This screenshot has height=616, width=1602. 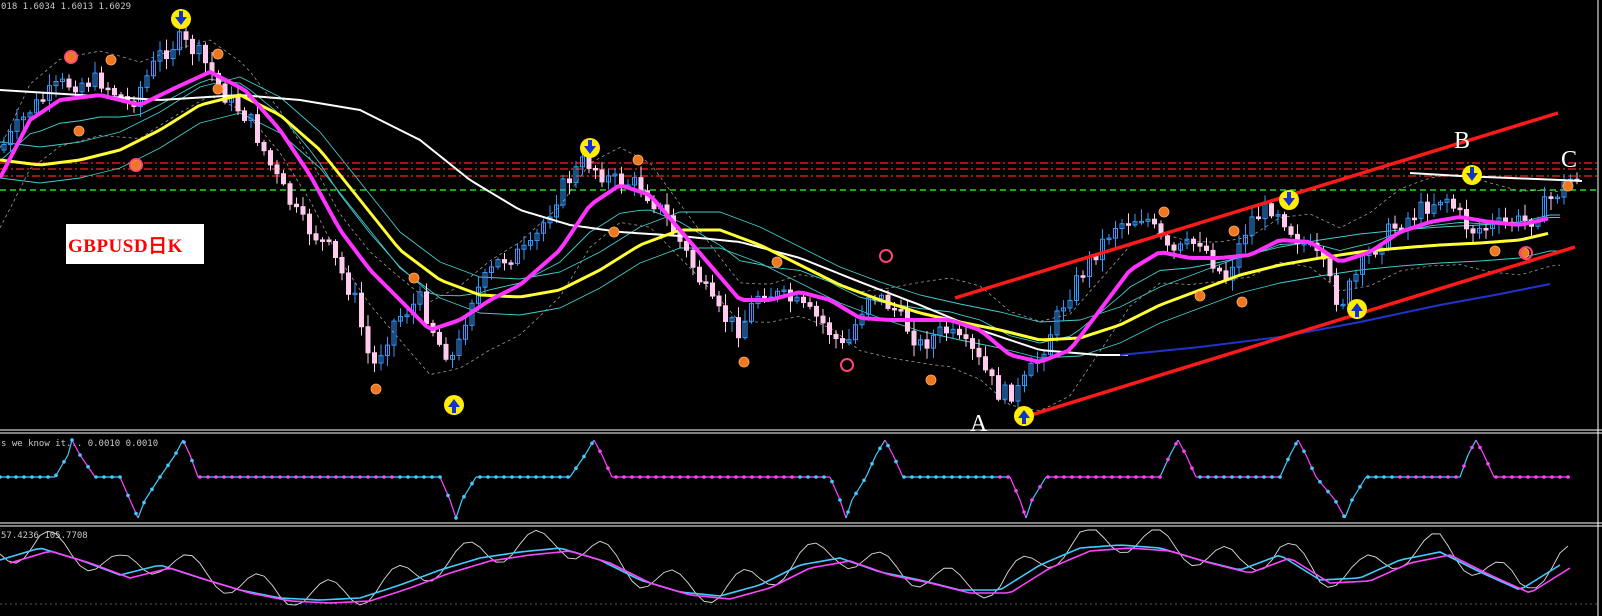 I want to click on indicator1-panel, so click(x=785, y=479).